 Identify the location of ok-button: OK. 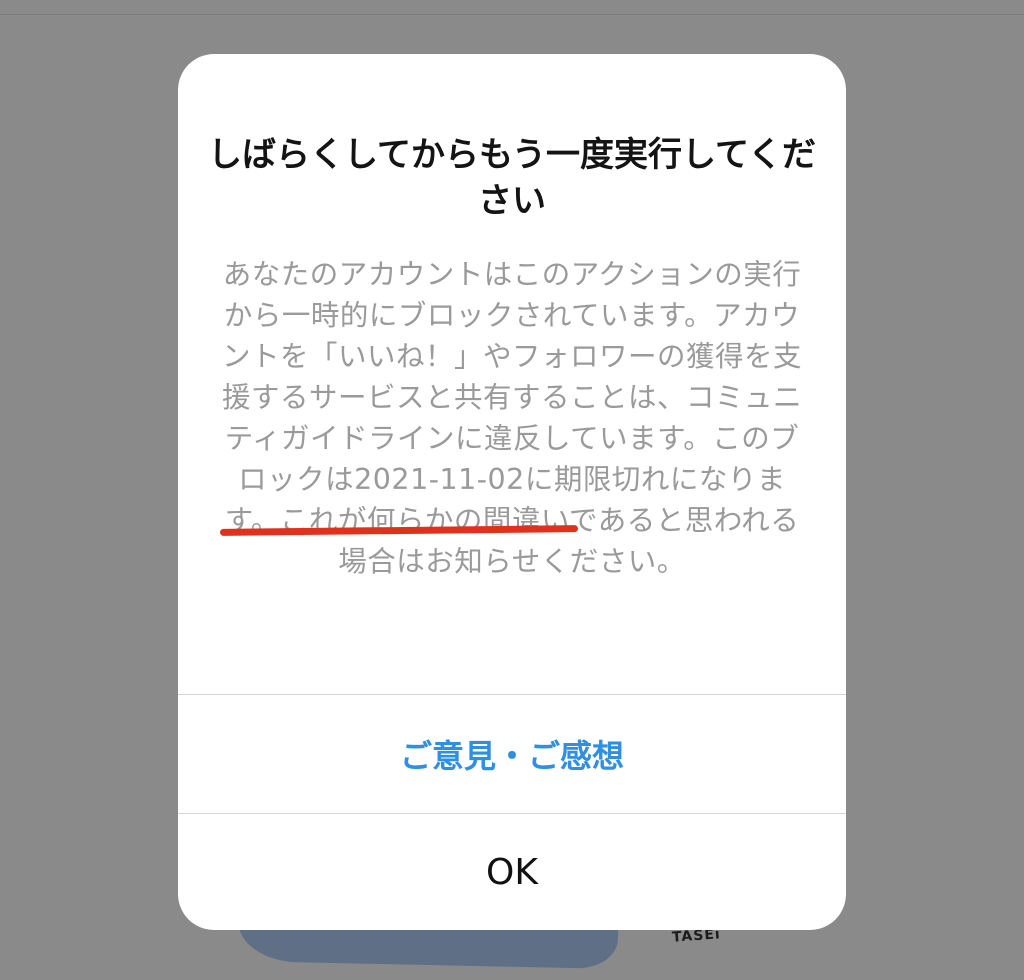
(512, 872).